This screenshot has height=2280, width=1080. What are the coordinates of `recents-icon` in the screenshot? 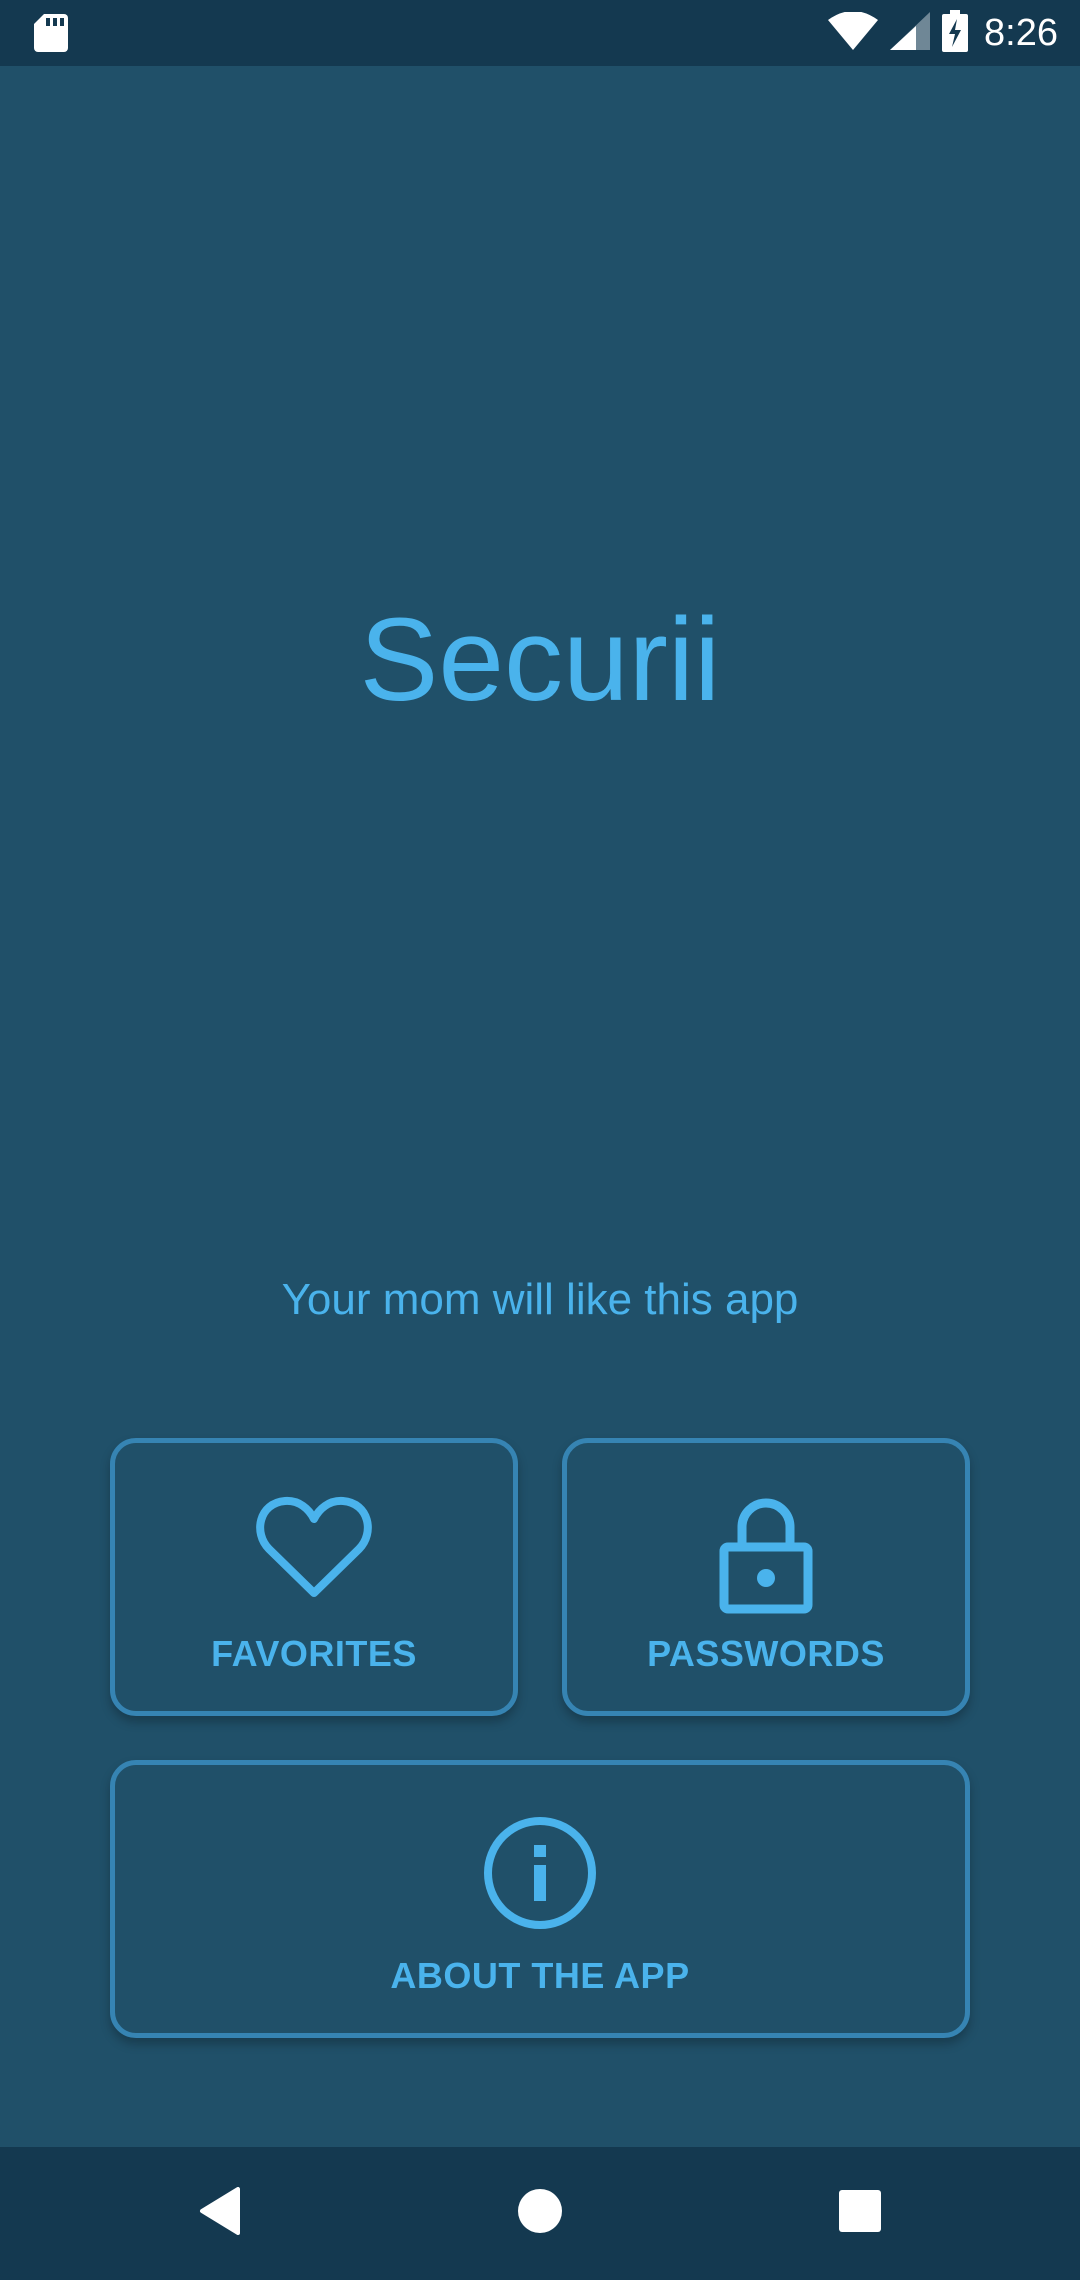 It's located at (860, 2213).